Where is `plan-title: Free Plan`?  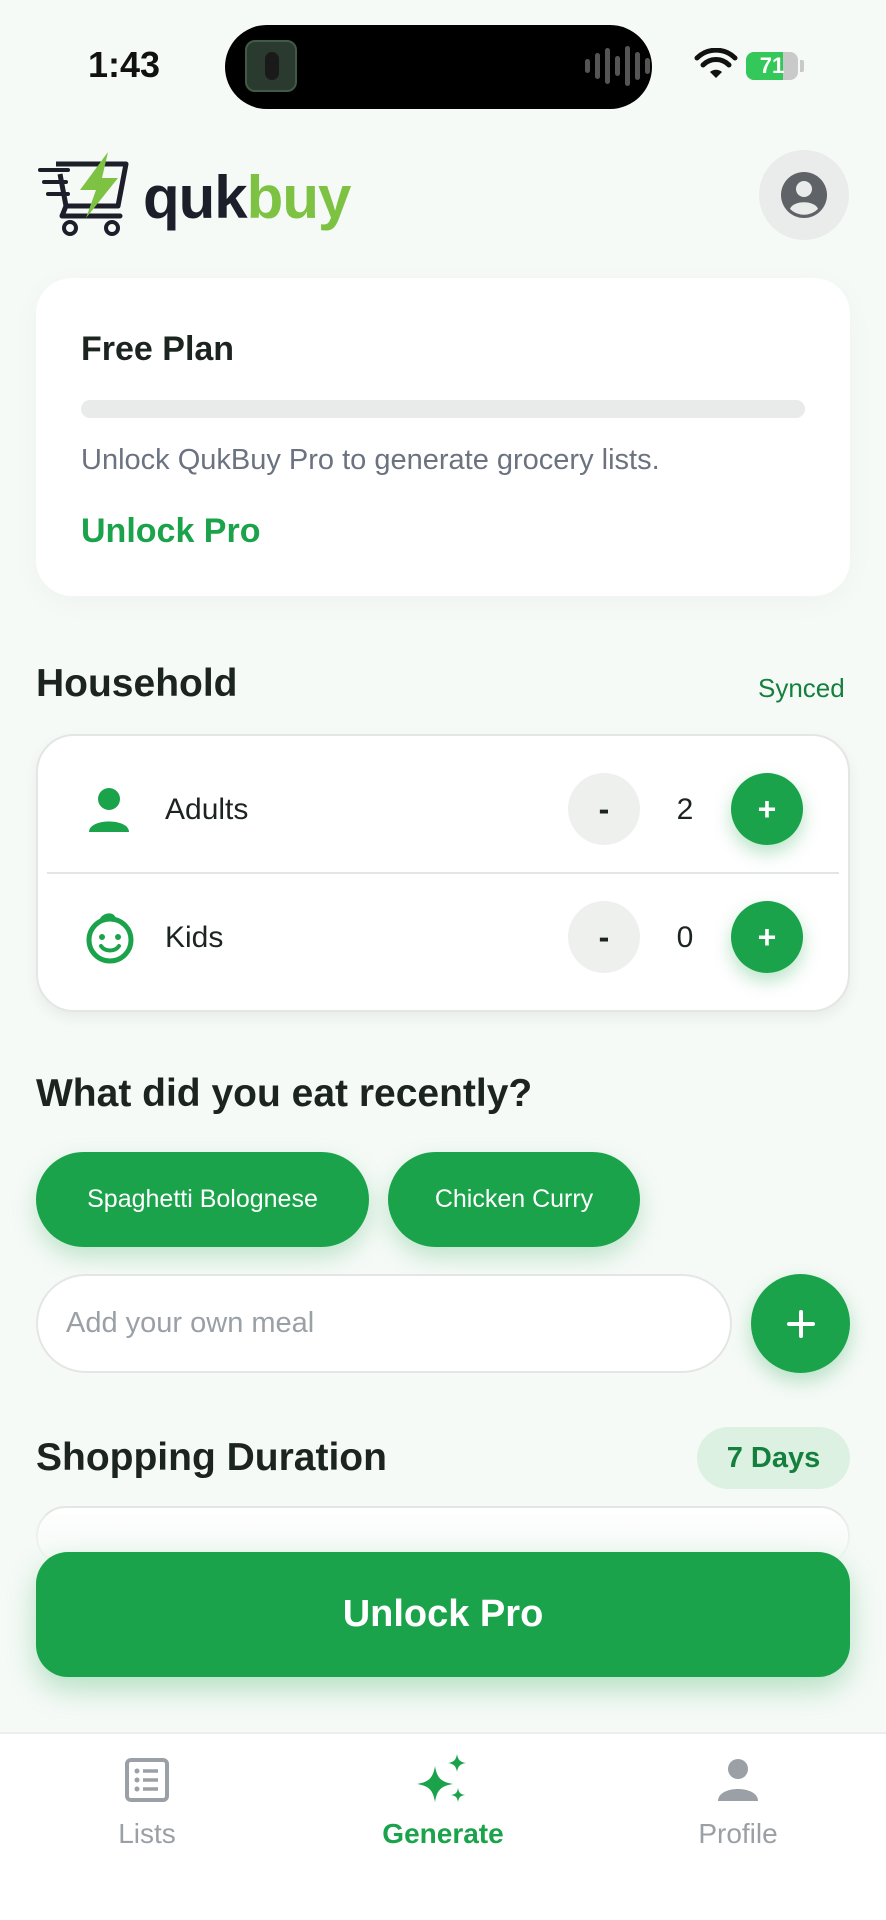
plan-title: Free Plan is located at coordinates (158, 349).